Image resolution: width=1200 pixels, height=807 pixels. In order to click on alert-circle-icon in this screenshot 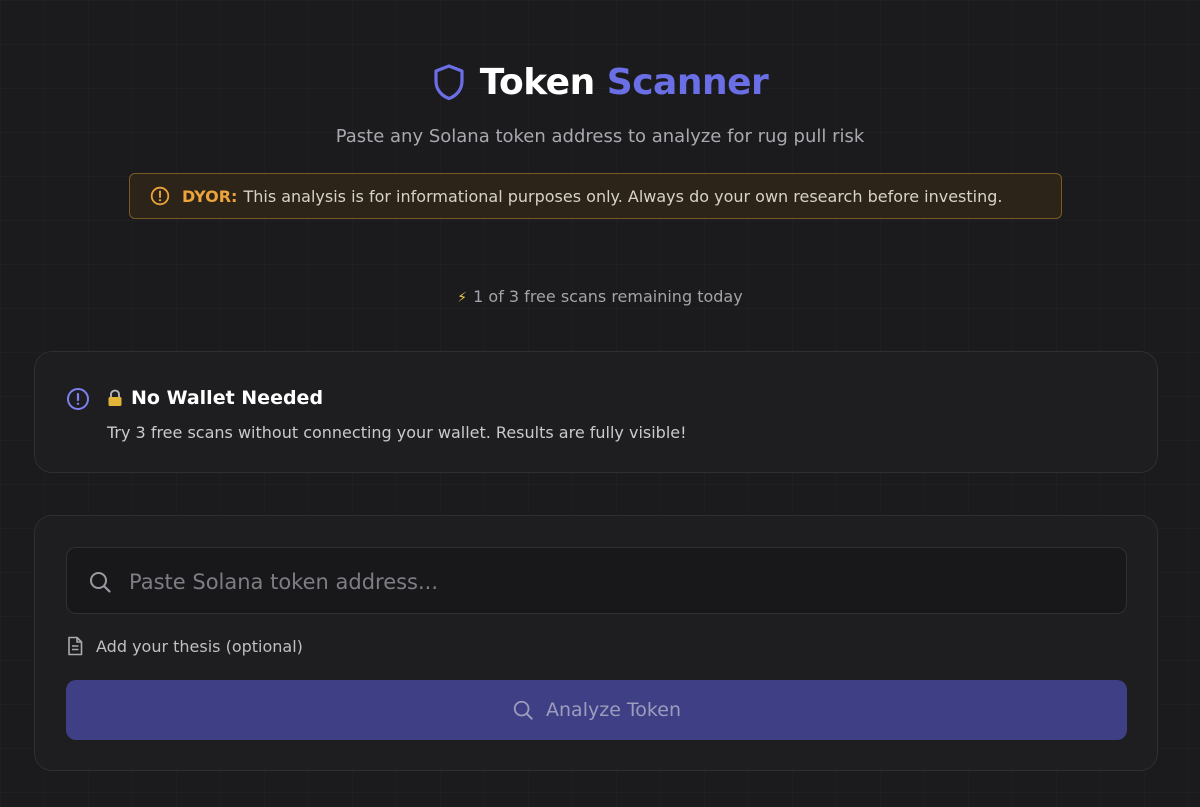, I will do `click(160, 196)`.